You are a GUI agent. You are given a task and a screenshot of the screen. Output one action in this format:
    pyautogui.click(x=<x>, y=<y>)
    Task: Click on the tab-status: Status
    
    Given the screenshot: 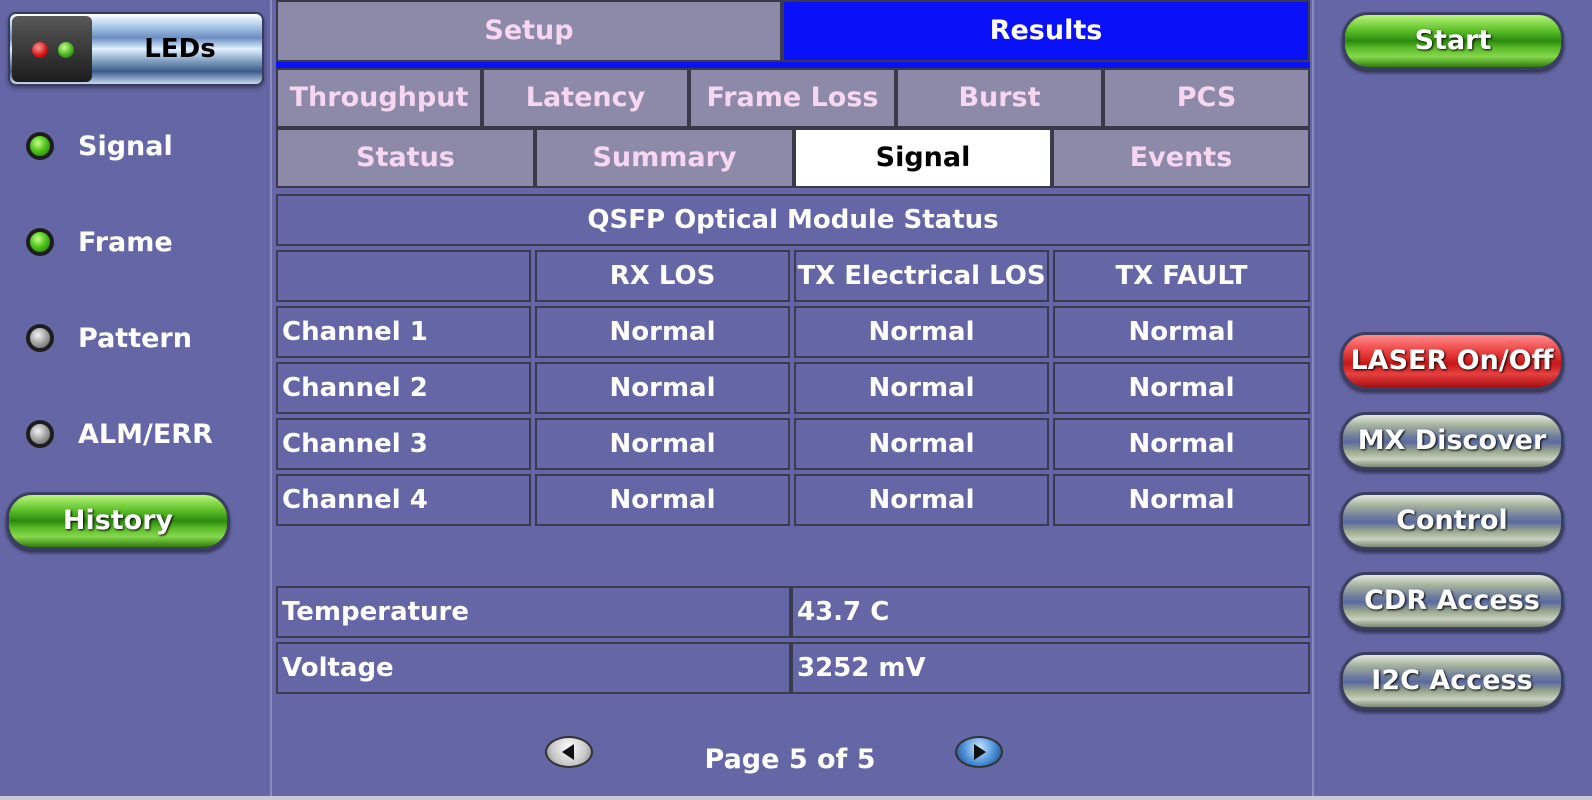 What is the action you would take?
    pyautogui.click(x=405, y=158)
    